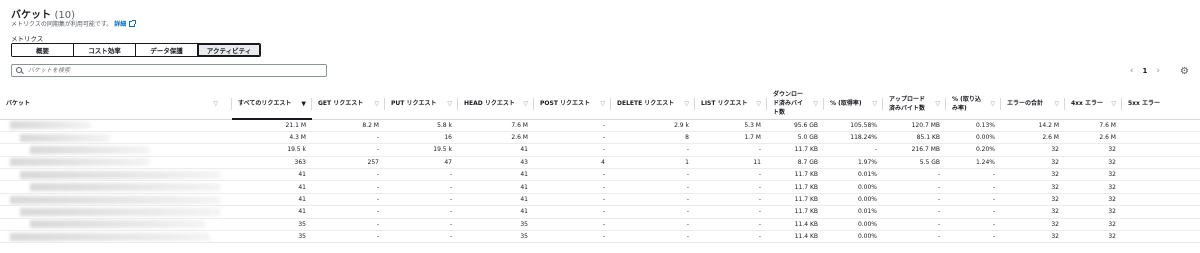 Image resolution: width=1200 pixels, height=253 pixels. What do you see at coordinates (1087, 104) in the screenshot?
I see `column-header-label: 4xx エラー` at bounding box center [1087, 104].